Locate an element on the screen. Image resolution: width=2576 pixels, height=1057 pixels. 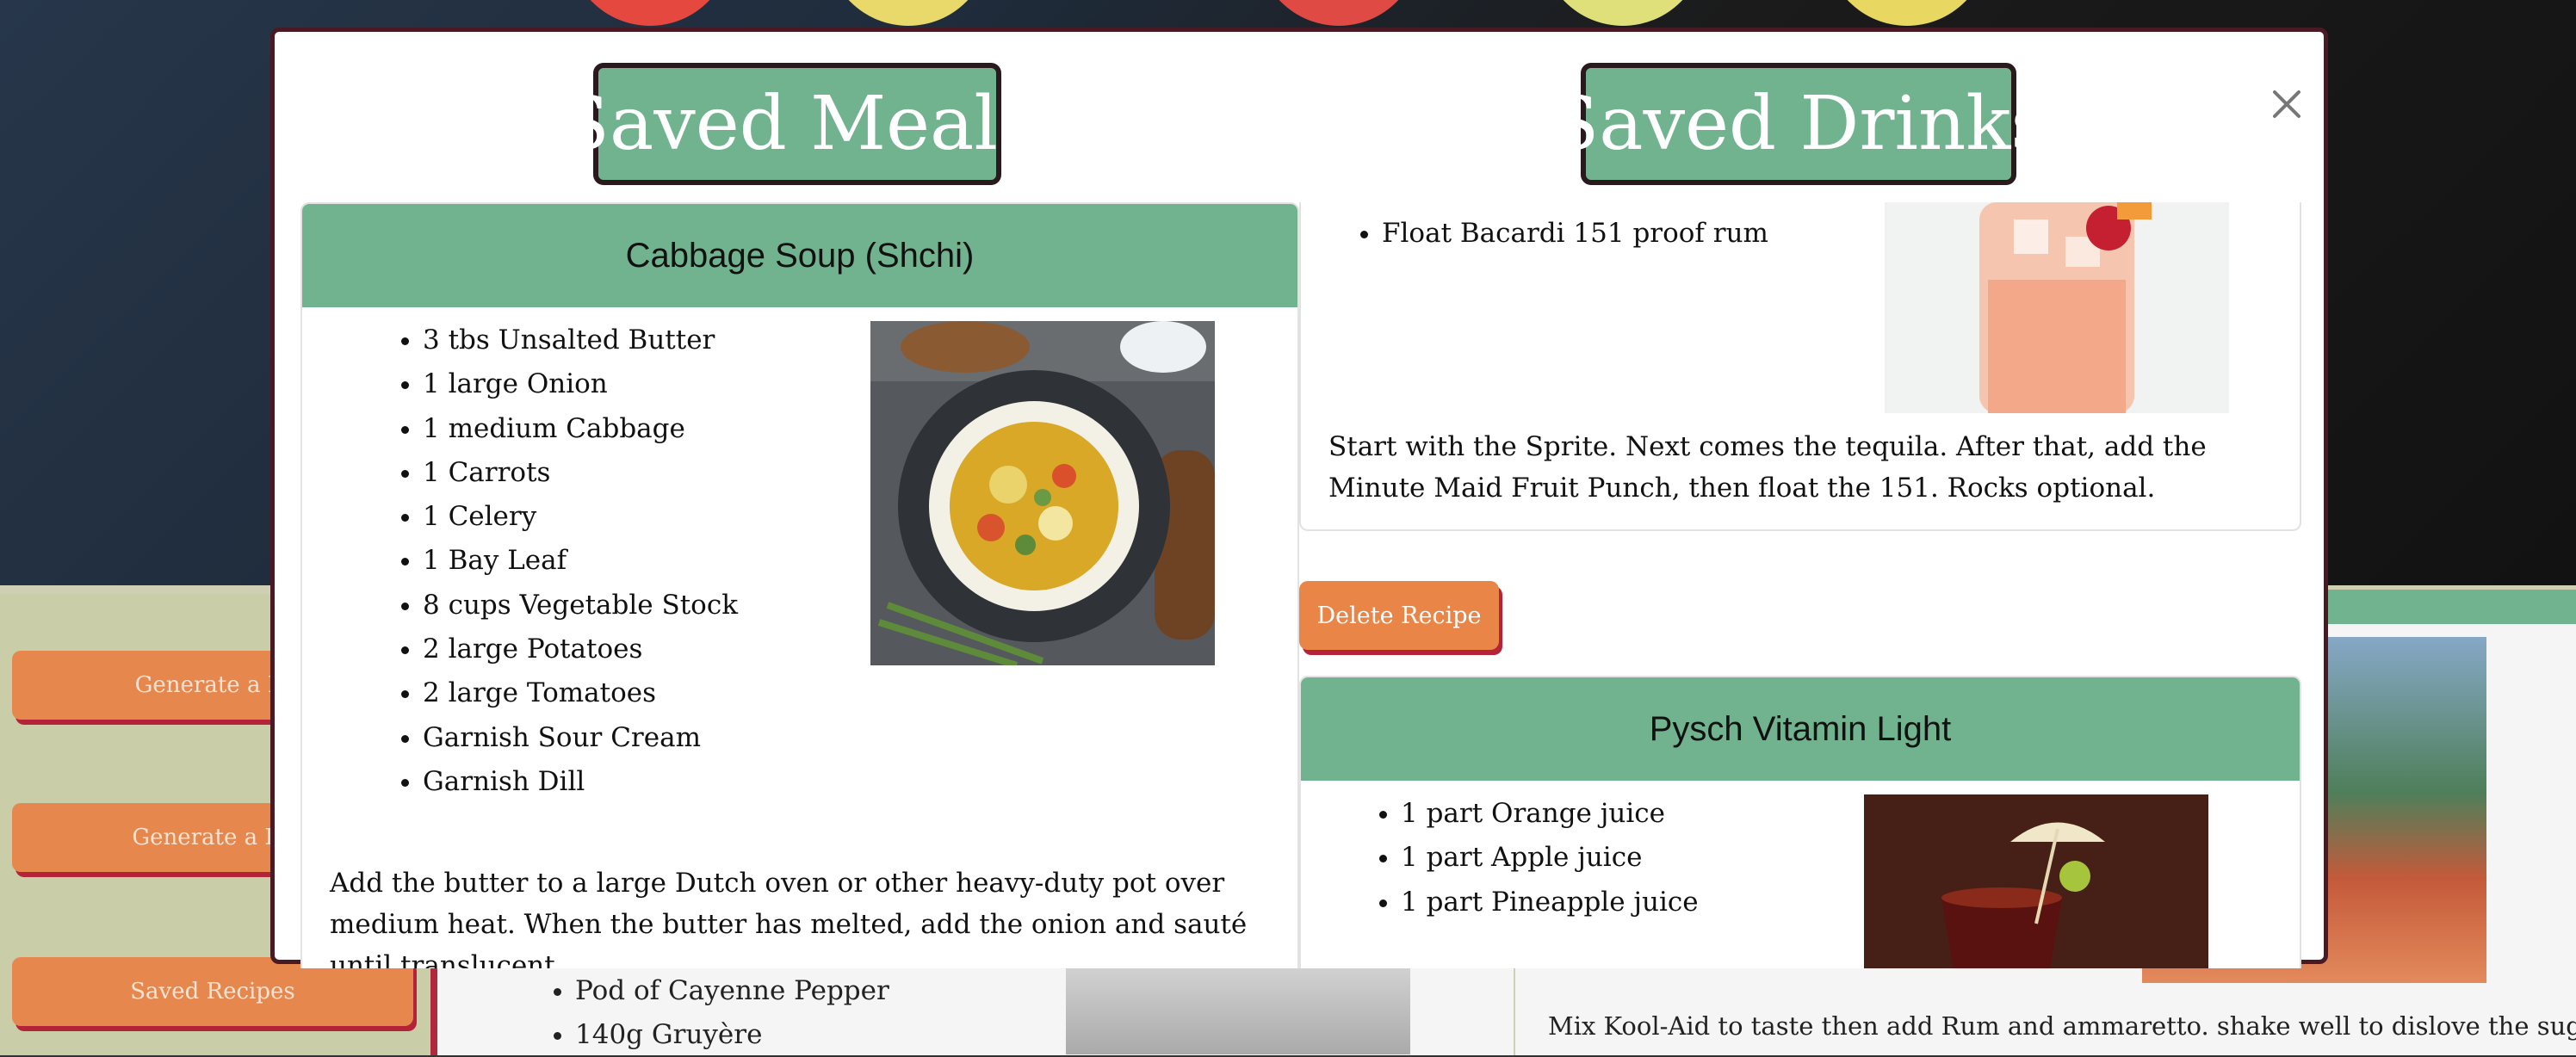
background-meal-ingredients: Pod of Cayenne Pepper 140g Gruyère is located at coordinates (715, 1013).